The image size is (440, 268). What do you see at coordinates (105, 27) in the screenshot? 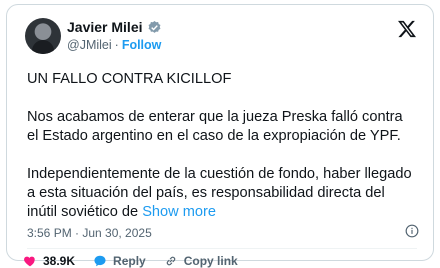
I see `author-name: Javier Milei` at bounding box center [105, 27].